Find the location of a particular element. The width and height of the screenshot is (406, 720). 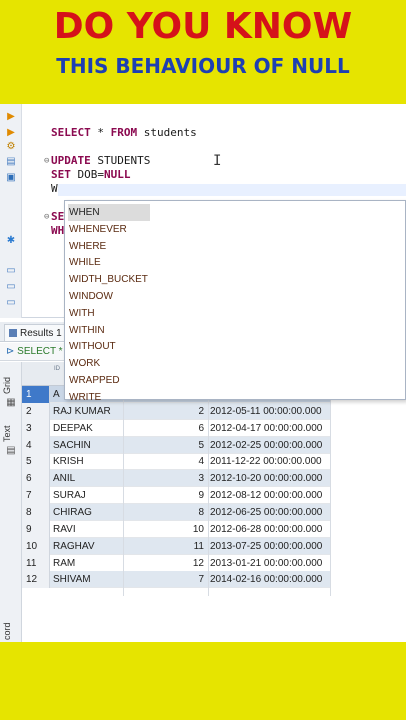

table-row: 6 ANIL 3 2012-10-20 00:00:00.000 is located at coordinates (176, 479).